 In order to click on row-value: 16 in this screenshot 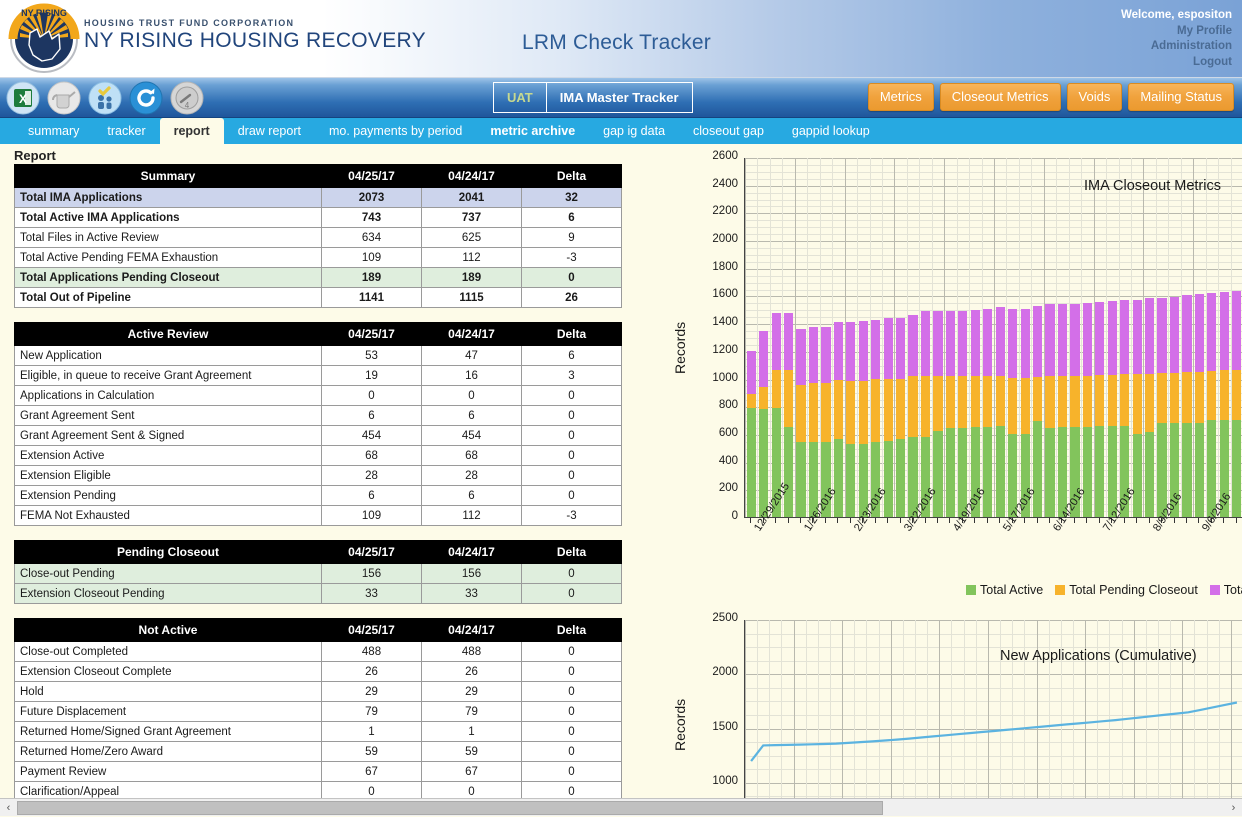, I will do `click(471, 375)`.